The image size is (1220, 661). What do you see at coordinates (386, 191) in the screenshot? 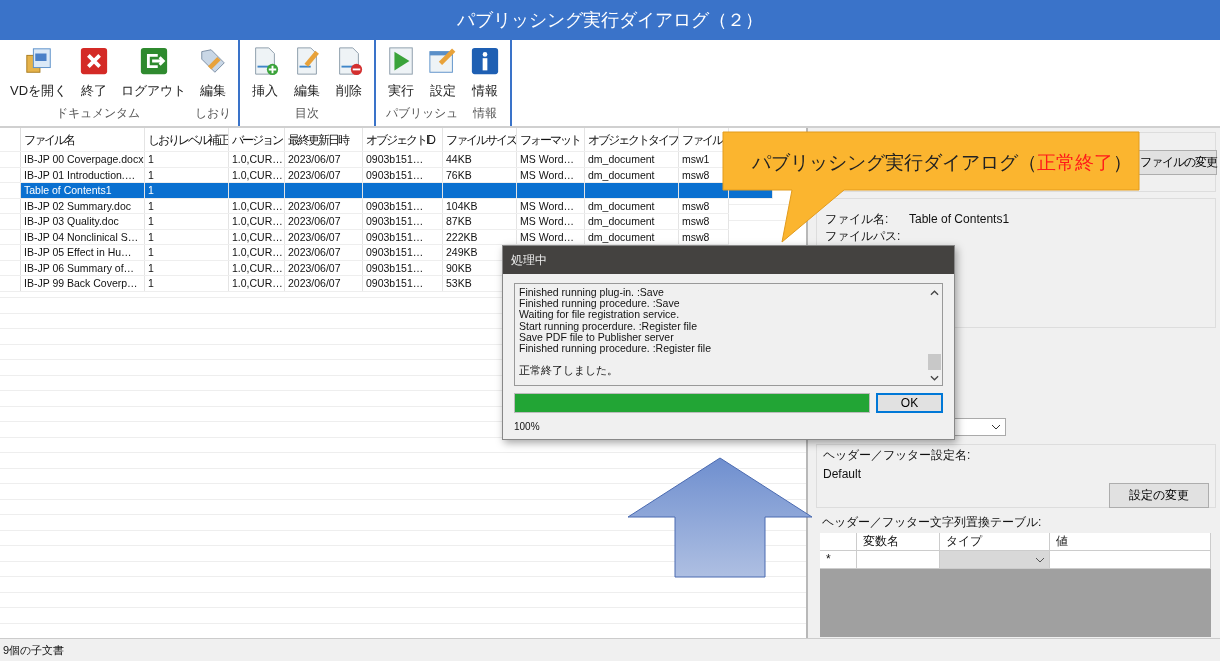
I see `table-row: Table of Contents1 1` at bounding box center [386, 191].